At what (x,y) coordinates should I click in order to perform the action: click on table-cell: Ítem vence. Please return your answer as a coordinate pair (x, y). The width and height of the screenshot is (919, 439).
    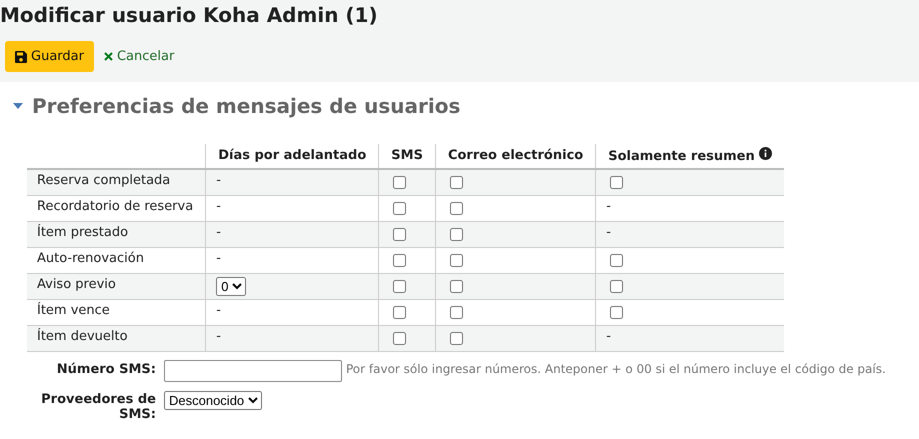
    Looking at the image, I should click on (116, 312).